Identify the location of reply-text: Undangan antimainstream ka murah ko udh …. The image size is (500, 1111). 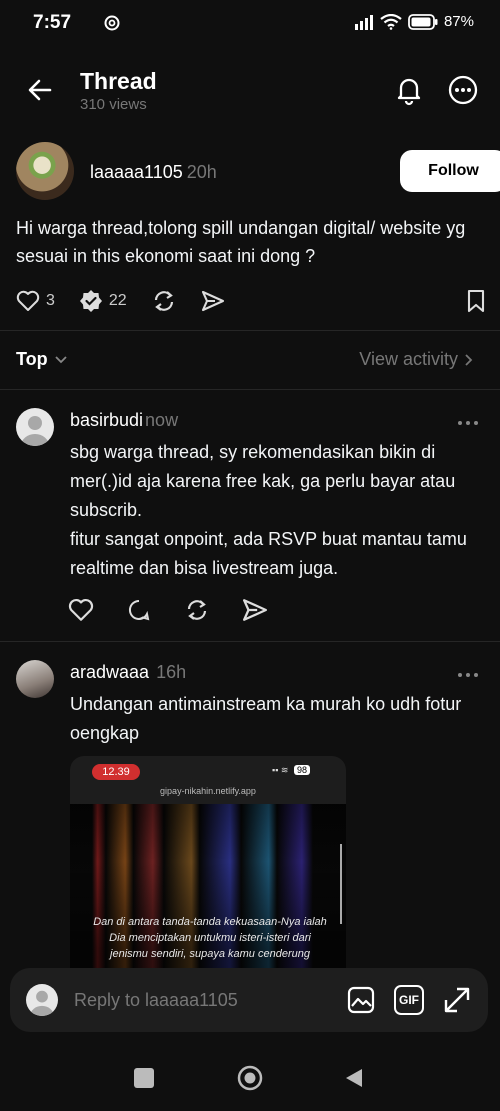
(266, 718).